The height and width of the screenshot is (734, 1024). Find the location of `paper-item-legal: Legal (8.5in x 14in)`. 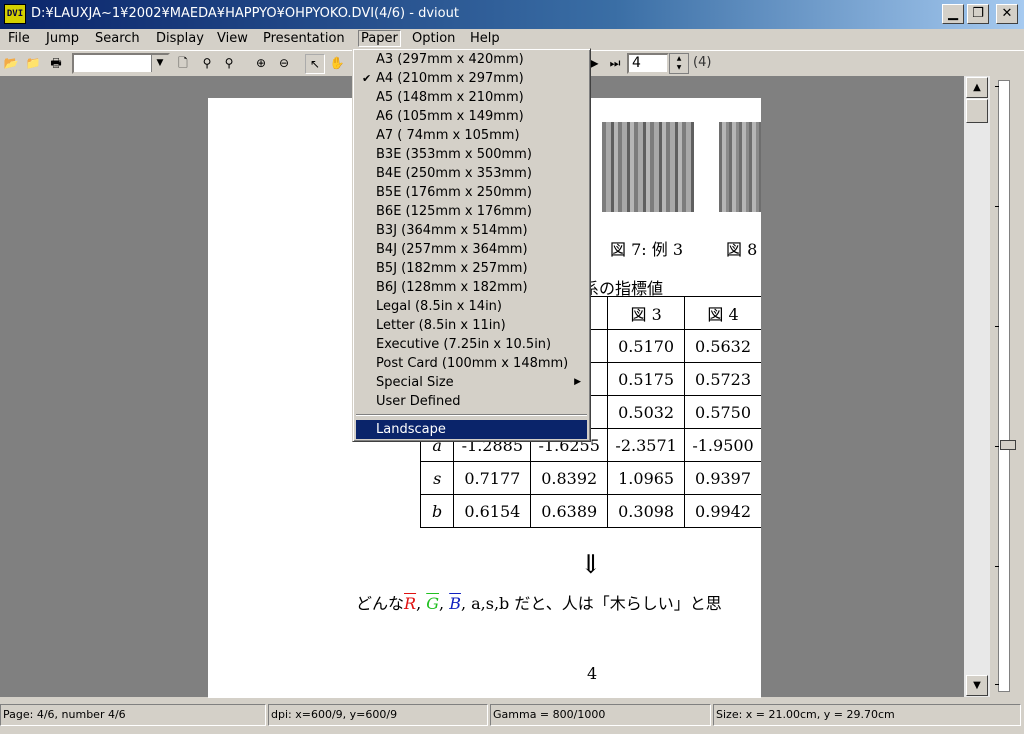

paper-item-legal: Legal (8.5in x 14in) is located at coordinates (471, 306).